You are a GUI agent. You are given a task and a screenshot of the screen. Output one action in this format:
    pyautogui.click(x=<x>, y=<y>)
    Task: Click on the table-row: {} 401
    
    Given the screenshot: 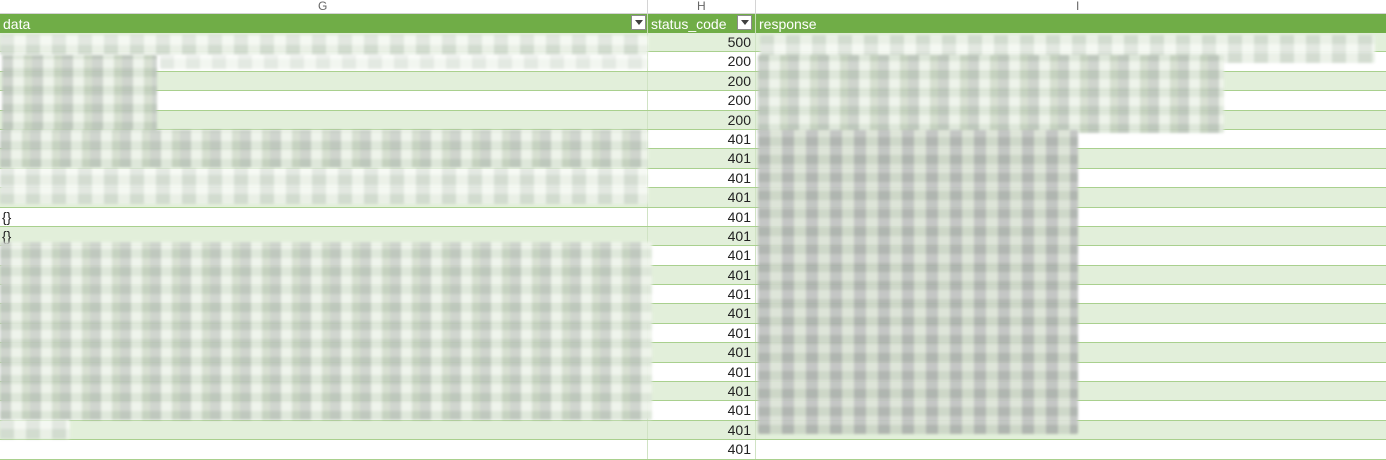 What is the action you would take?
    pyautogui.click(x=693, y=217)
    